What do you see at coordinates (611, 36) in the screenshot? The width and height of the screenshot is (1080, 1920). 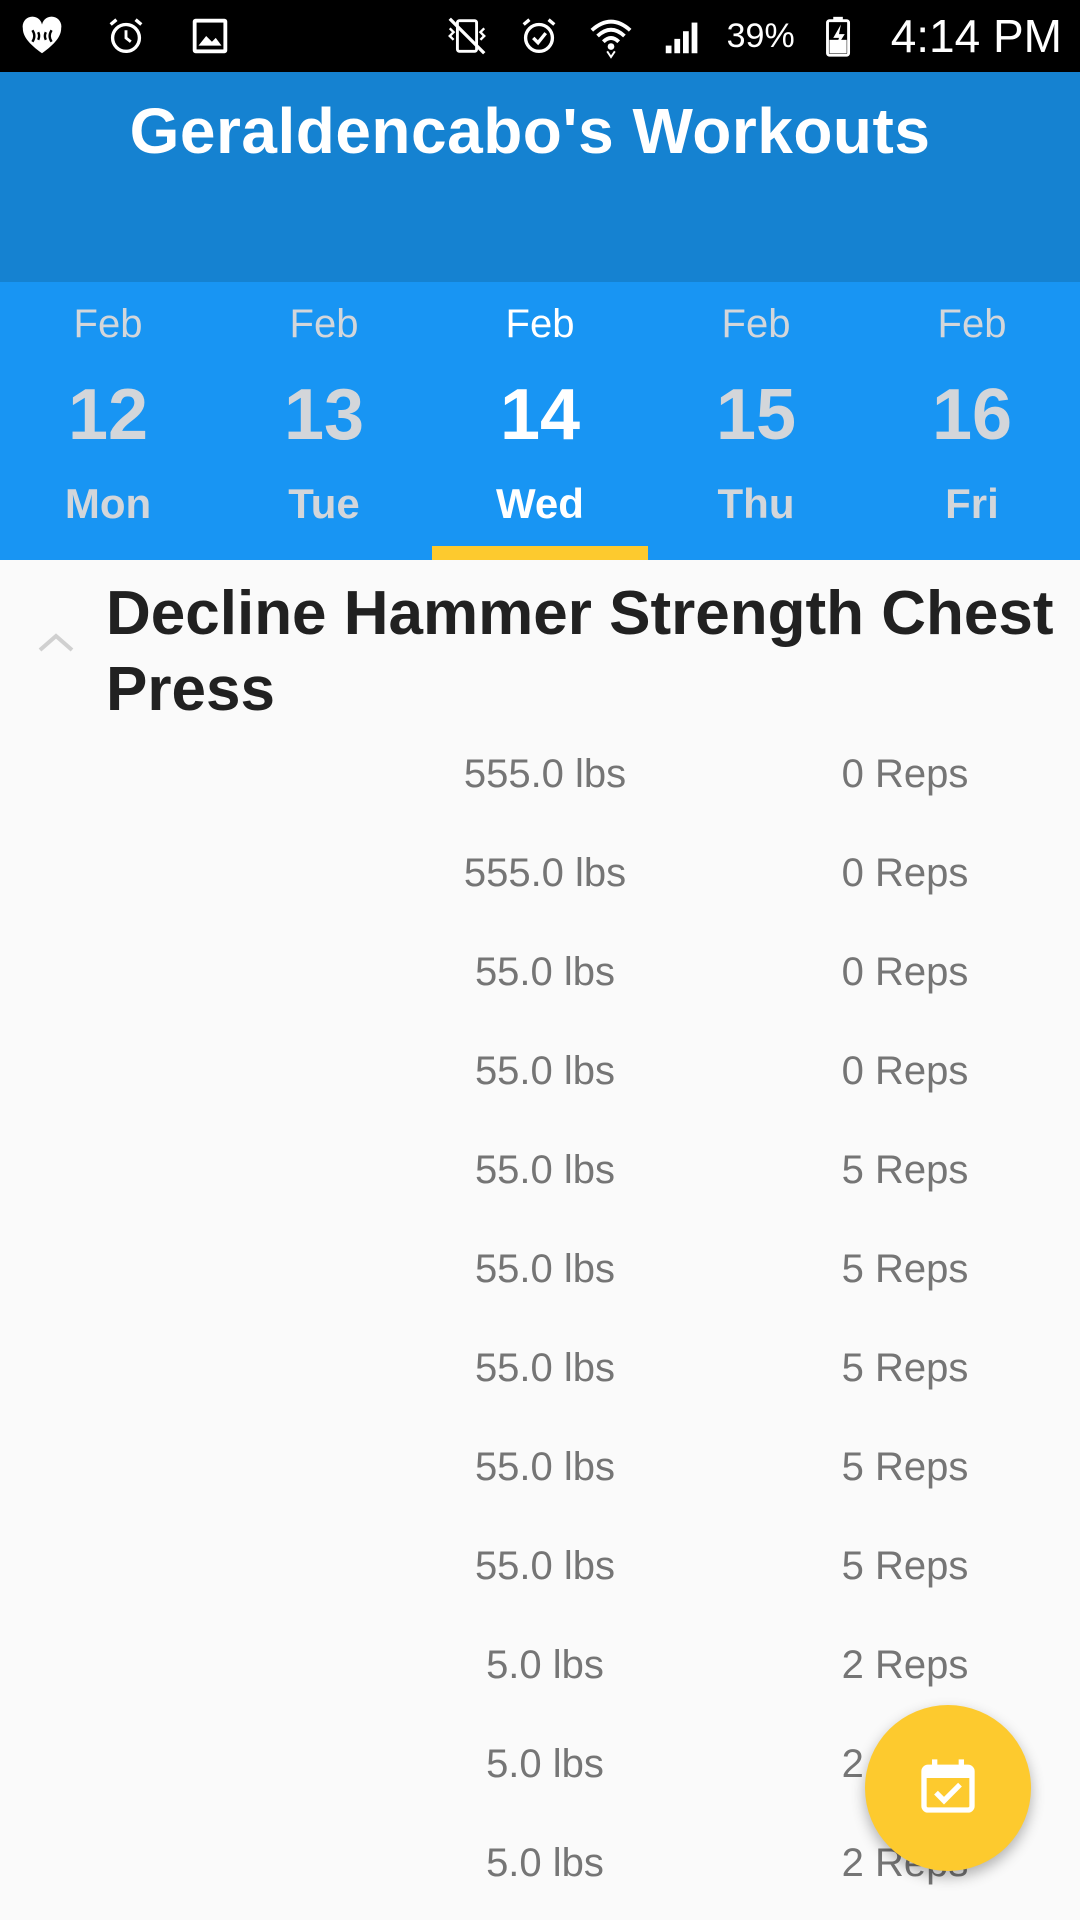 I see `wifi-icon` at bounding box center [611, 36].